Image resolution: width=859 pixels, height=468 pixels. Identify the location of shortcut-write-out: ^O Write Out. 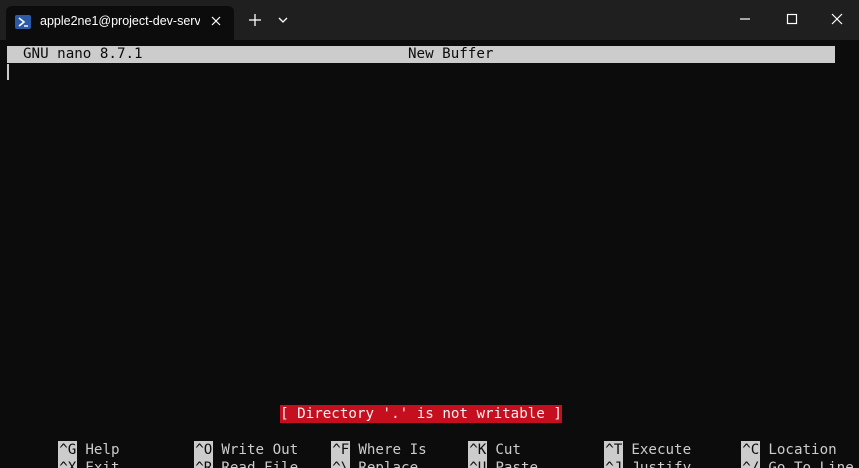
(220, 441).